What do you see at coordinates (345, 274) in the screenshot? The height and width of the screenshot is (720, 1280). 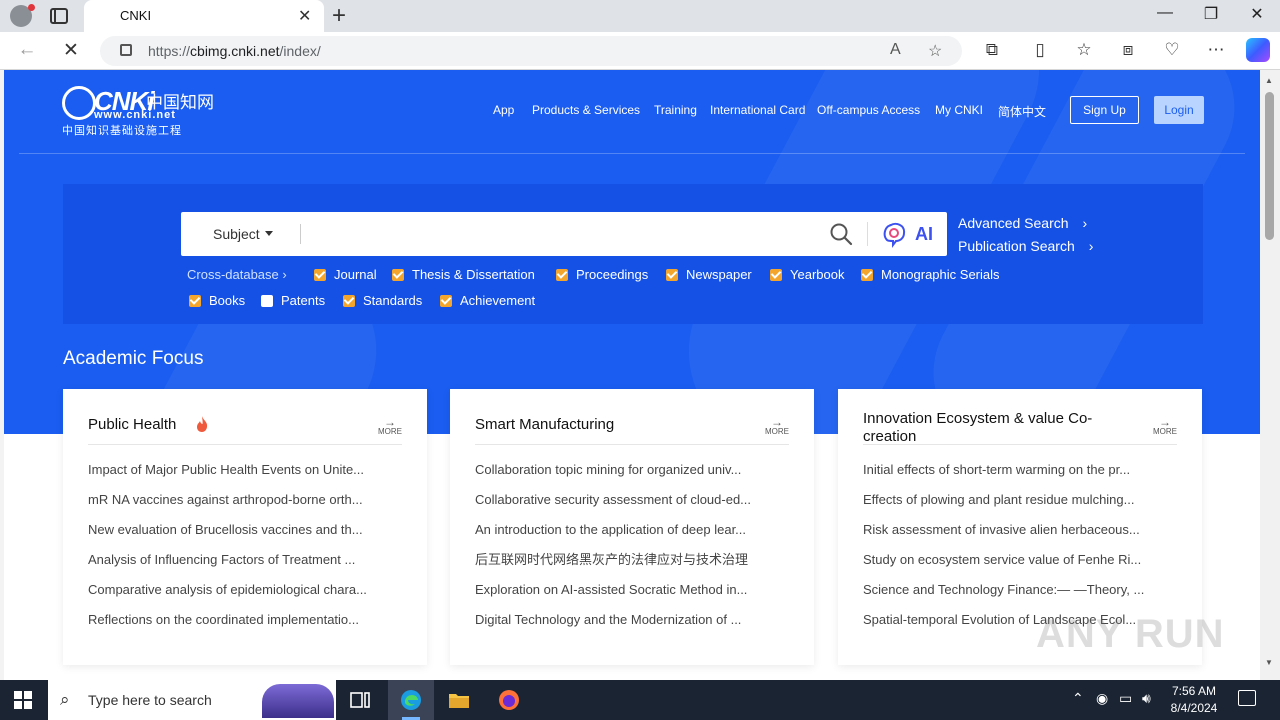 I see `checkbox-journal: Journal` at bounding box center [345, 274].